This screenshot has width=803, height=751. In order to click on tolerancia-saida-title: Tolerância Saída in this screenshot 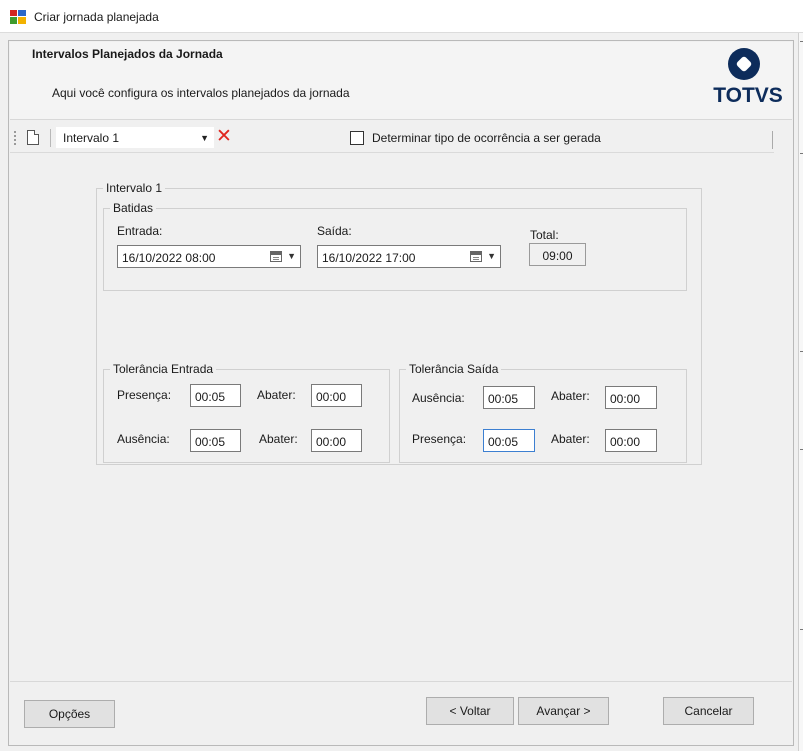, I will do `click(454, 369)`.